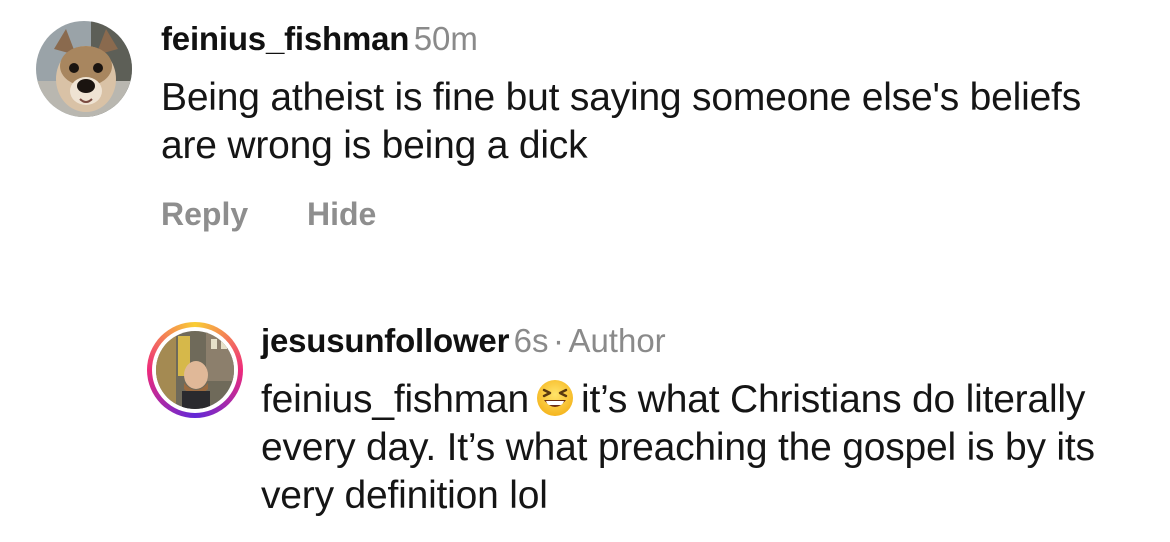 This screenshot has height=542, width=1170. I want to click on comment-header: jesusunfollower 6s · Author, so click(463, 341).